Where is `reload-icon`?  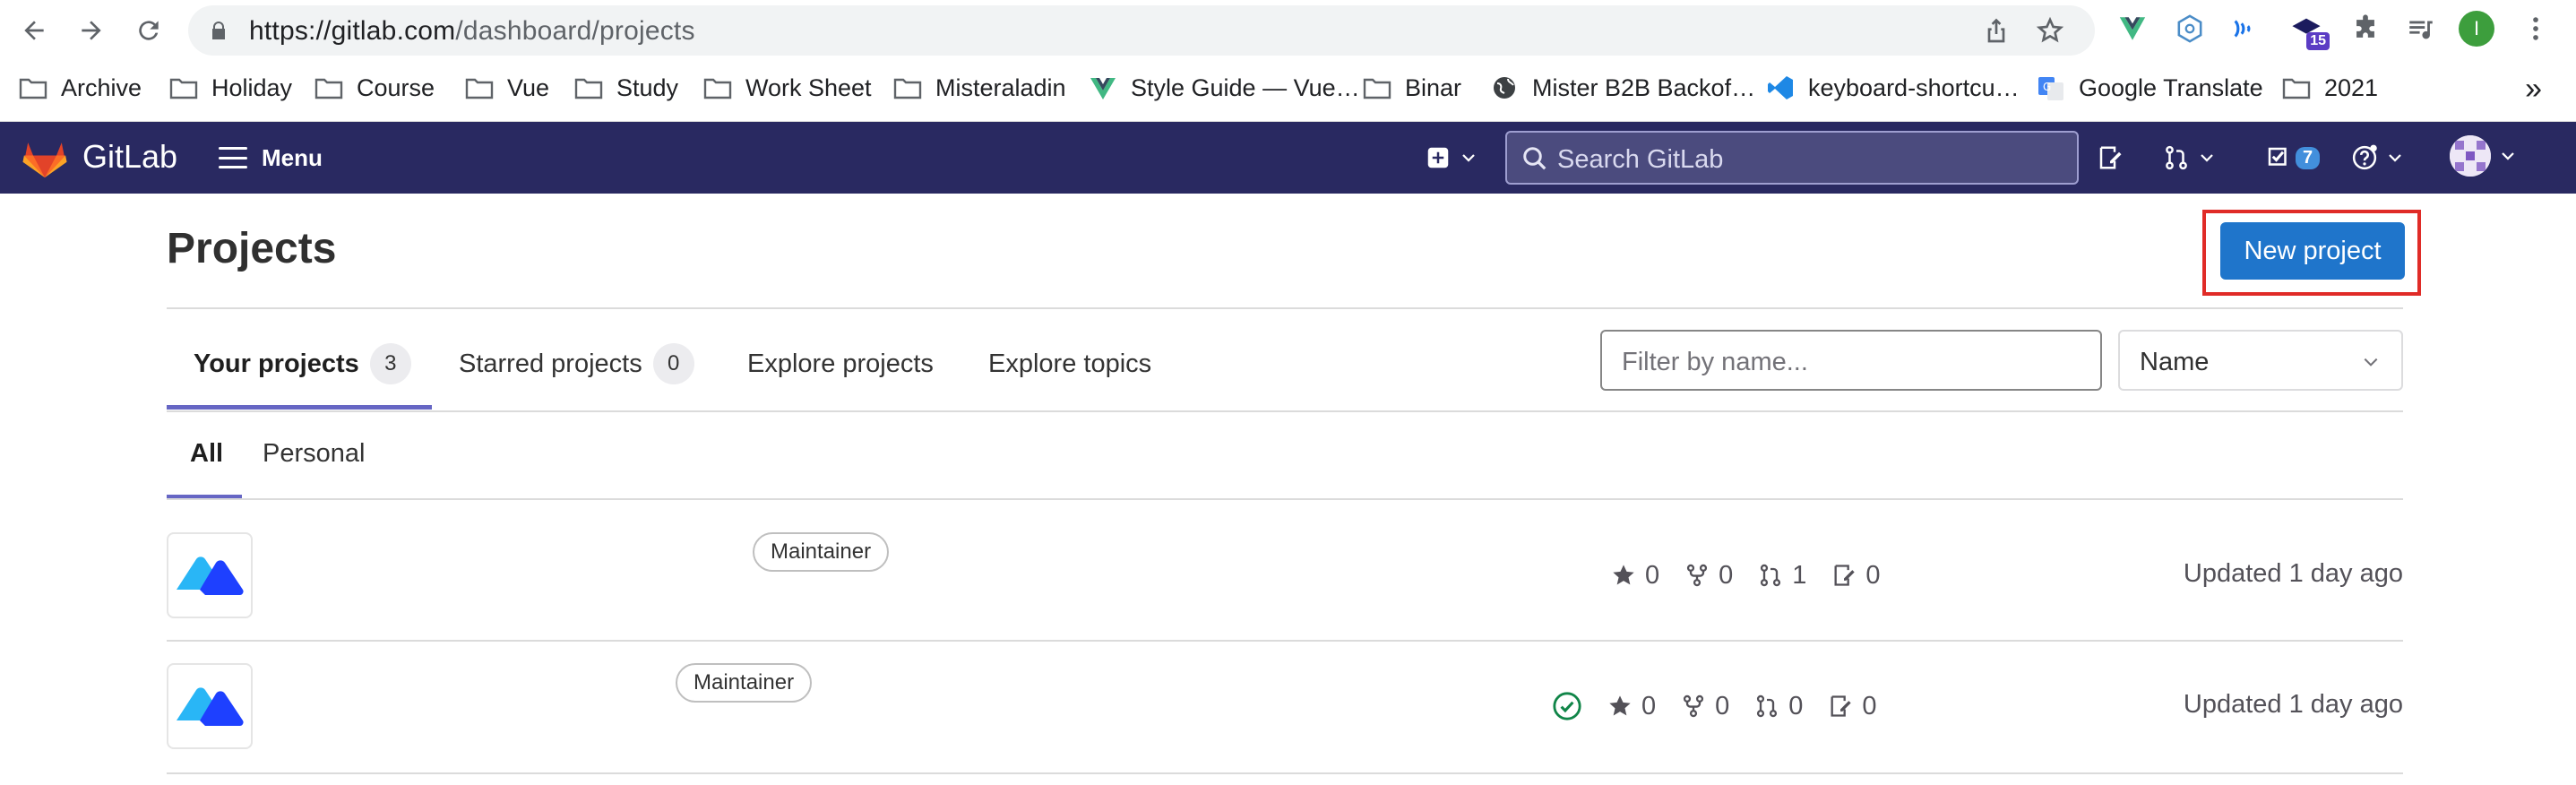
reload-icon is located at coordinates (149, 30).